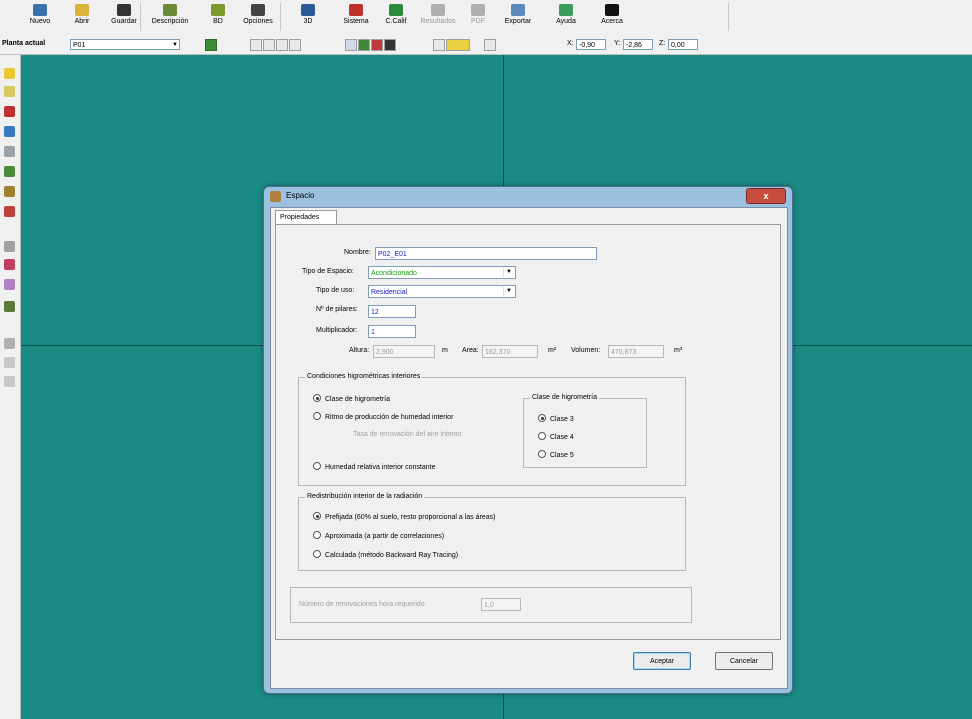 This screenshot has width=972, height=719. Describe the element at coordinates (490, 45) in the screenshot. I see `crosshair-icon` at that location.